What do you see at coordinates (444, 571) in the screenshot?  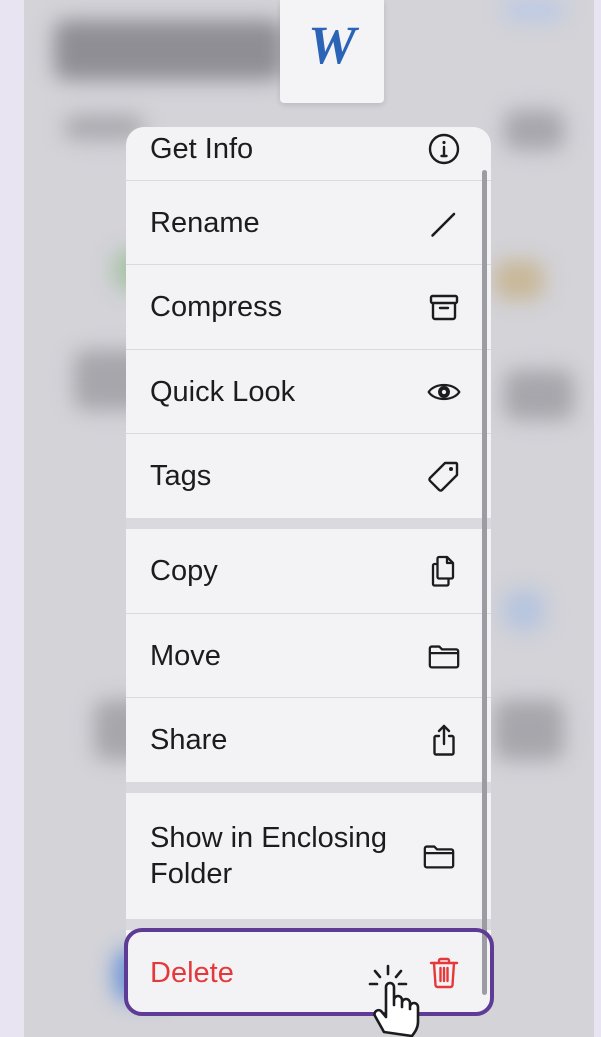 I see `copy-icon` at bounding box center [444, 571].